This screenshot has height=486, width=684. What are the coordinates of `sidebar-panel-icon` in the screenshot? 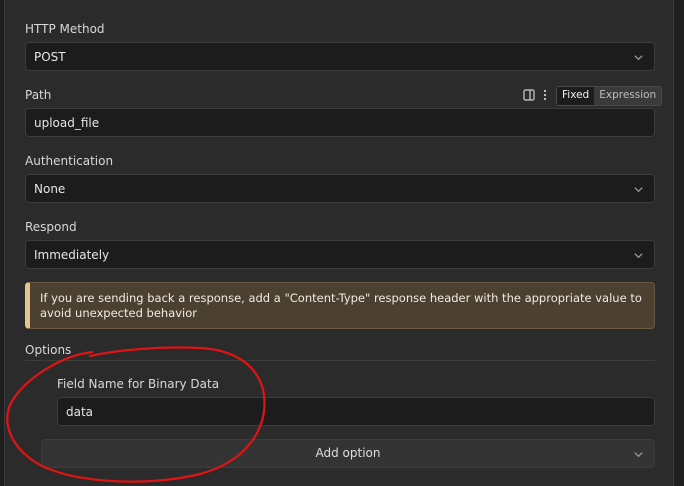 It's located at (529, 95).